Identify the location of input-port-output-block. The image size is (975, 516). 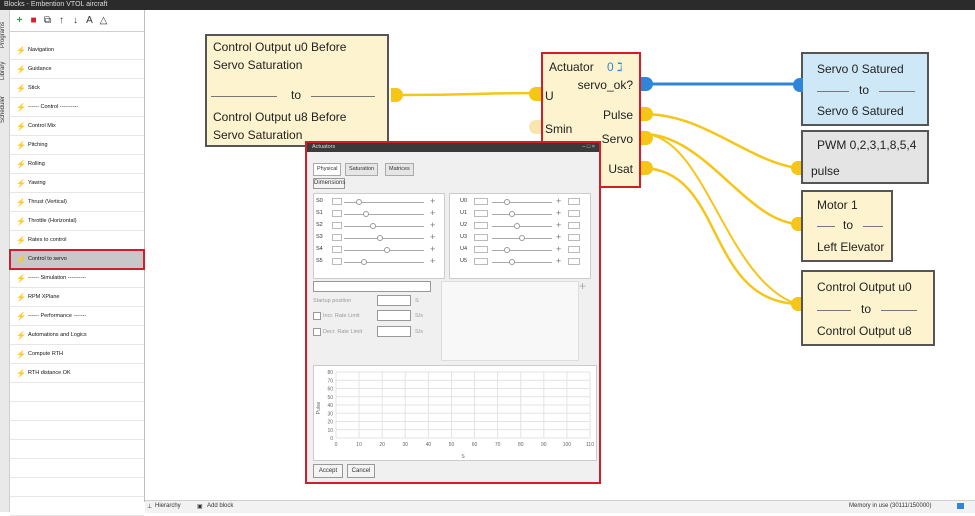
(796, 304).